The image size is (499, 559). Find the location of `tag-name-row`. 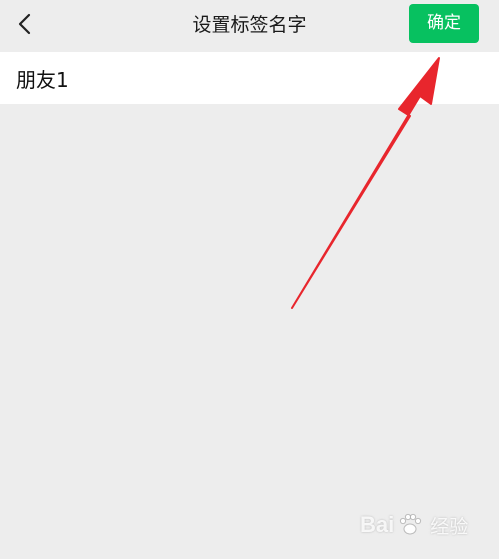

tag-name-row is located at coordinates (249, 78).